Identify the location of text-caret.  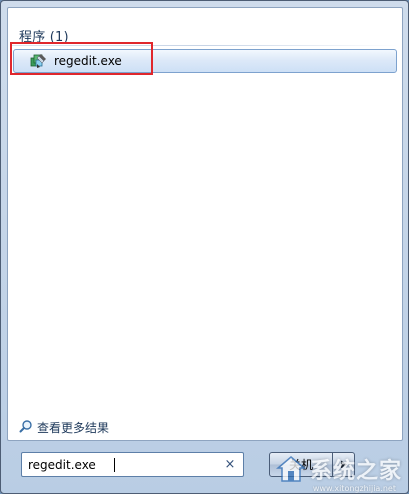
(114, 465).